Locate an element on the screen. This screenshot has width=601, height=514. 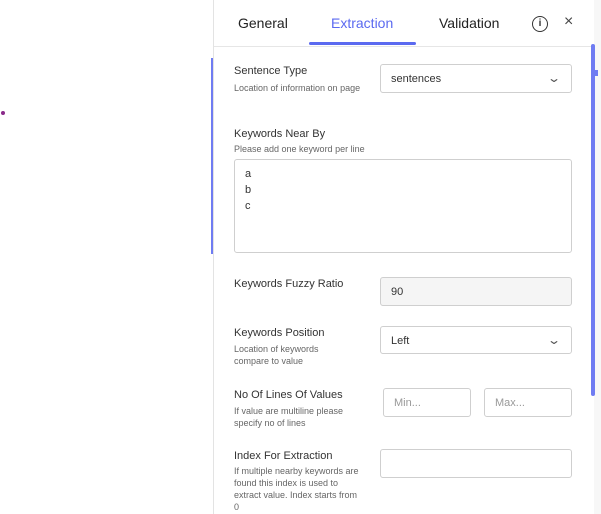
keywords-near-by-textarea: a b c is located at coordinates (403, 206).